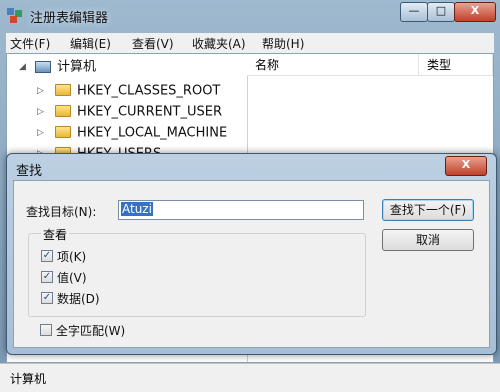  Describe the element at coordinates (55, 234) in the screenshot. I see `look-at-group-title: 查看` at that location.